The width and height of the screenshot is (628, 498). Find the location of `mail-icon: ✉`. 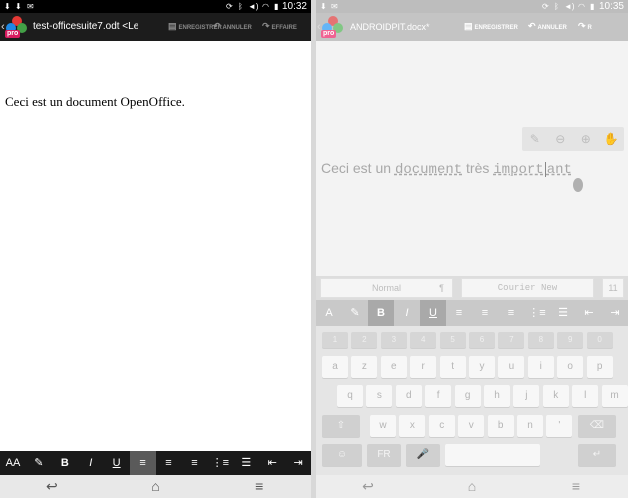

mail-icon: ✉ is located at coordinates (334, 6).